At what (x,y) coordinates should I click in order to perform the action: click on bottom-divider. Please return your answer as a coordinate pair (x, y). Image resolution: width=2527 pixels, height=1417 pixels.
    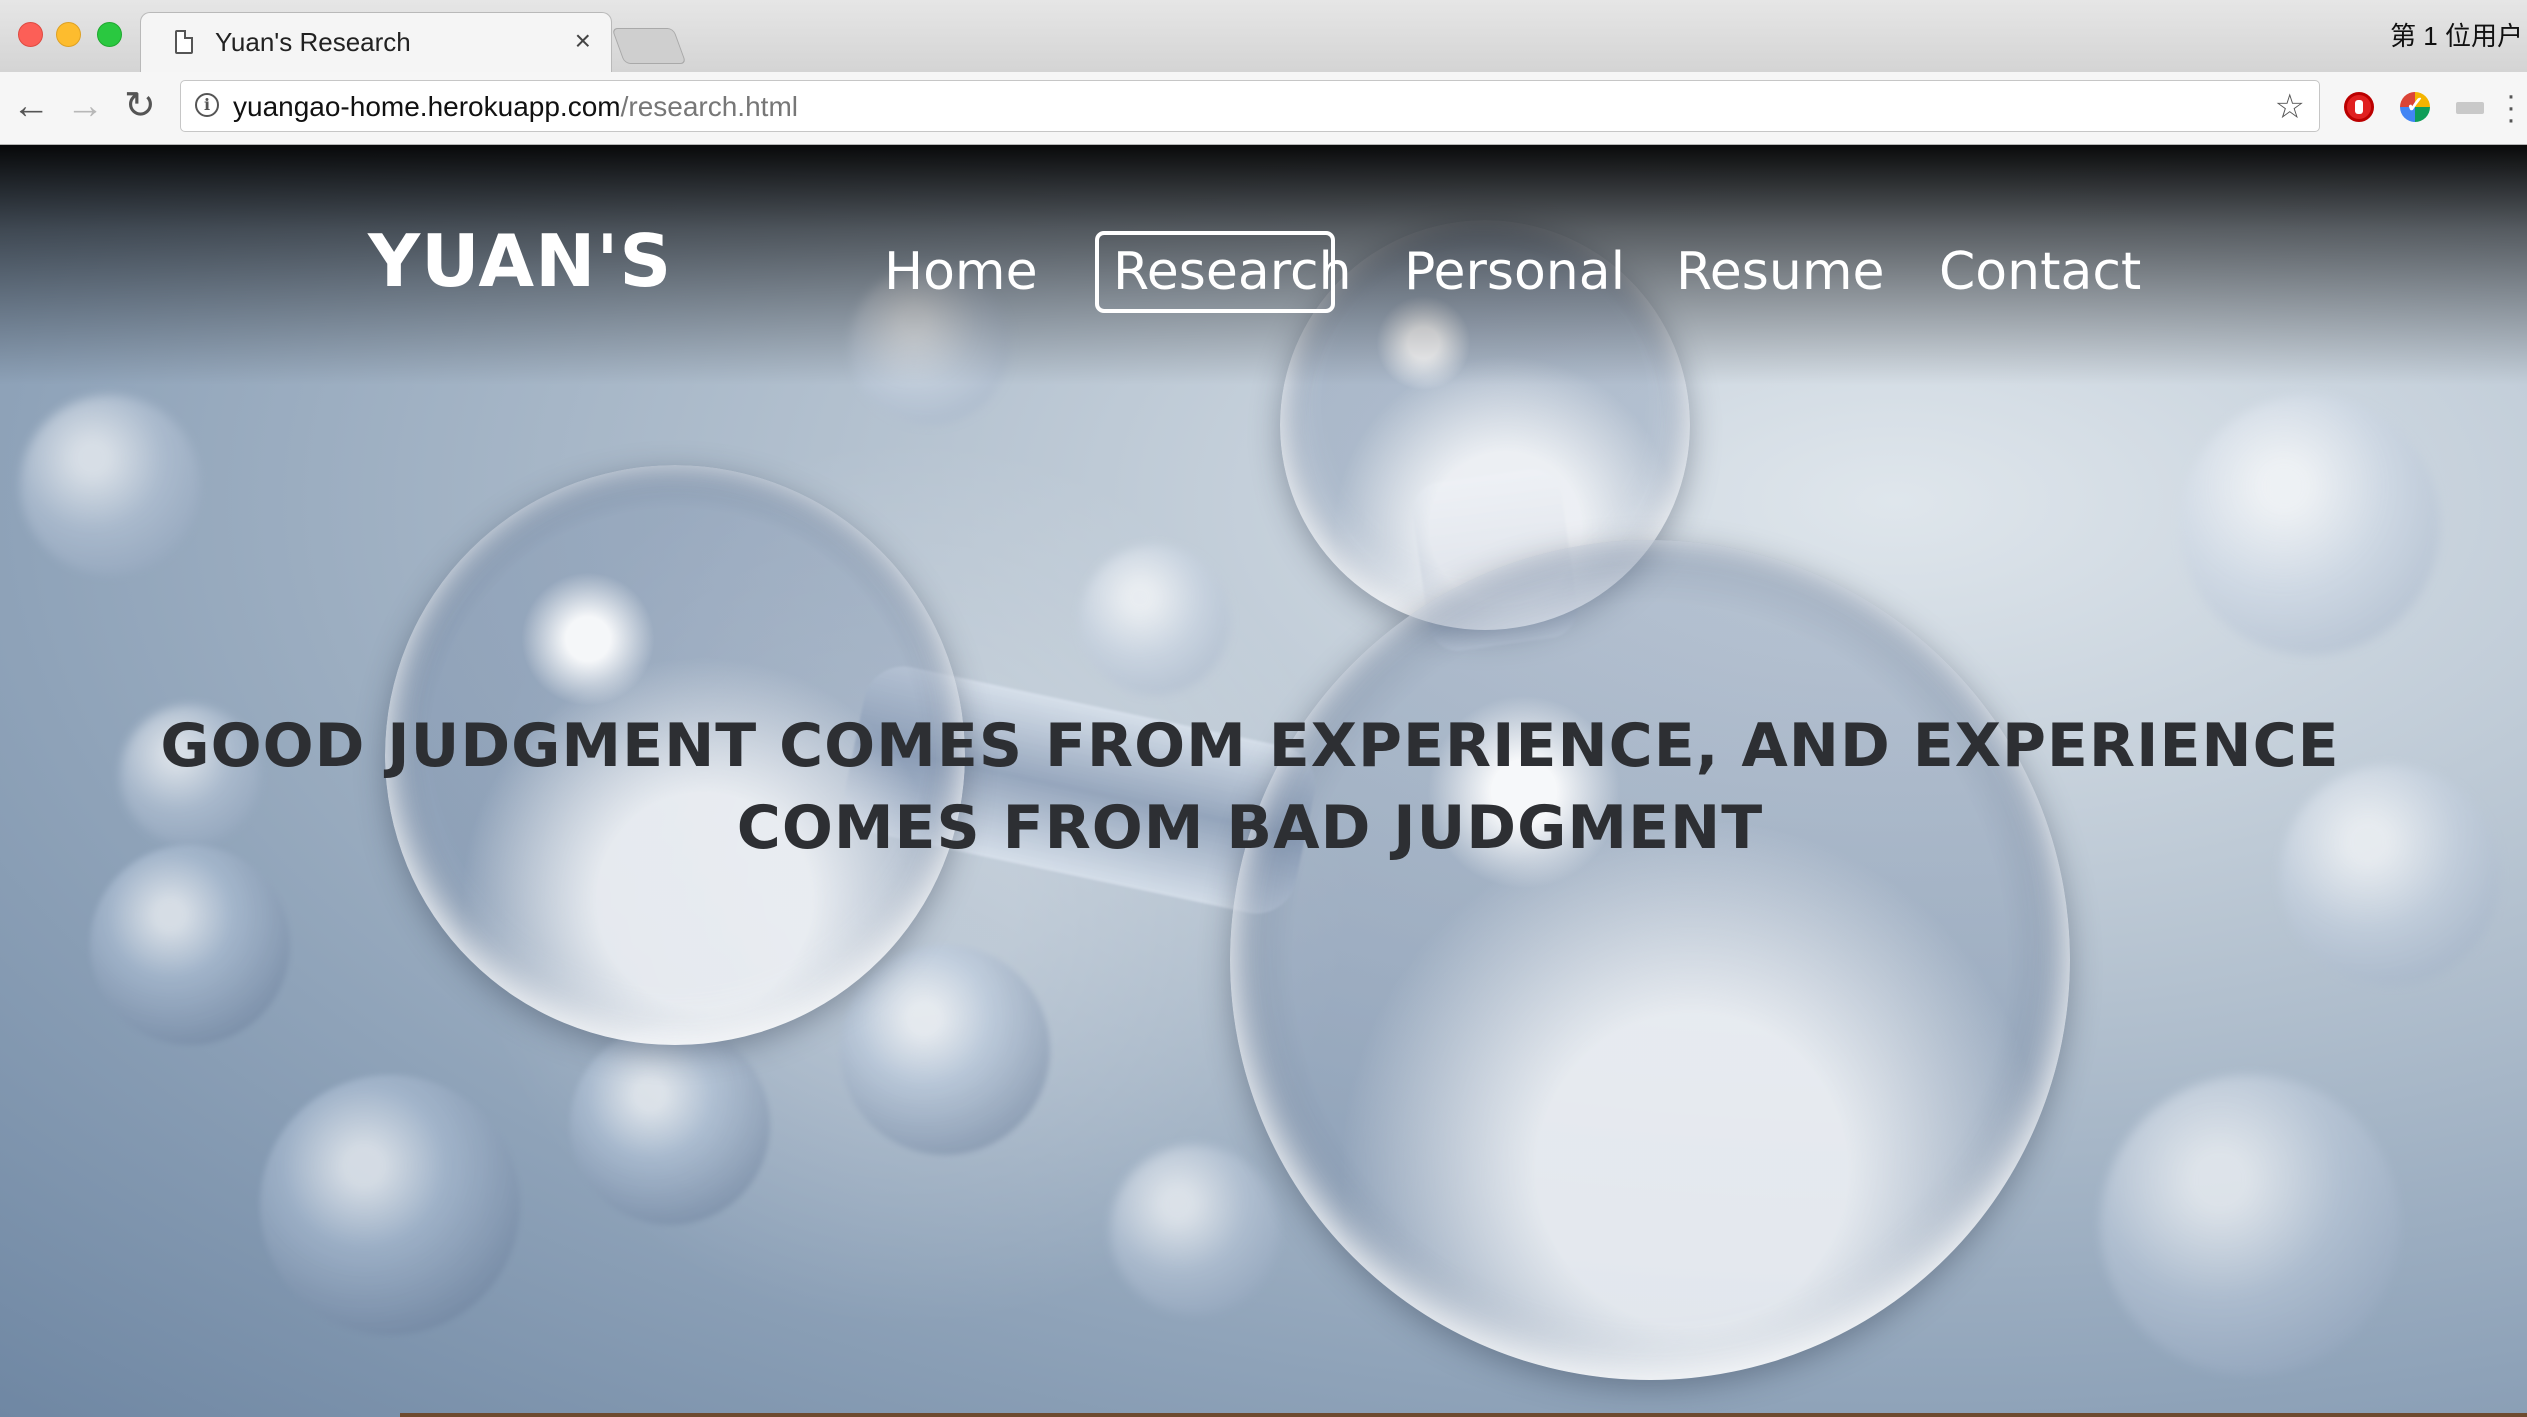
    Looking at the image, I should click on (1463, 1415).